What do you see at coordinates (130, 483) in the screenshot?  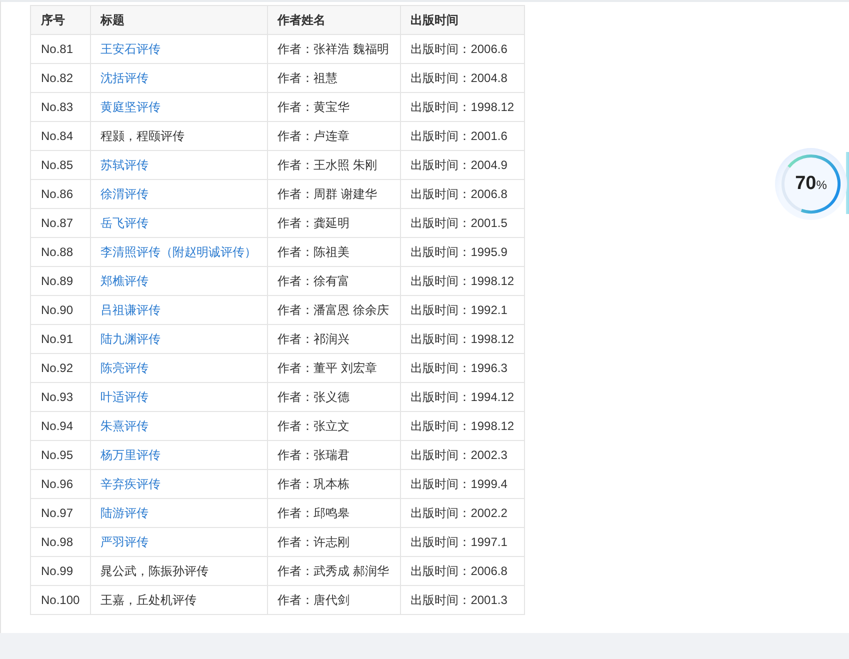 I see `title-link: 辛弃疾评传` at bounding box center [130, 483].